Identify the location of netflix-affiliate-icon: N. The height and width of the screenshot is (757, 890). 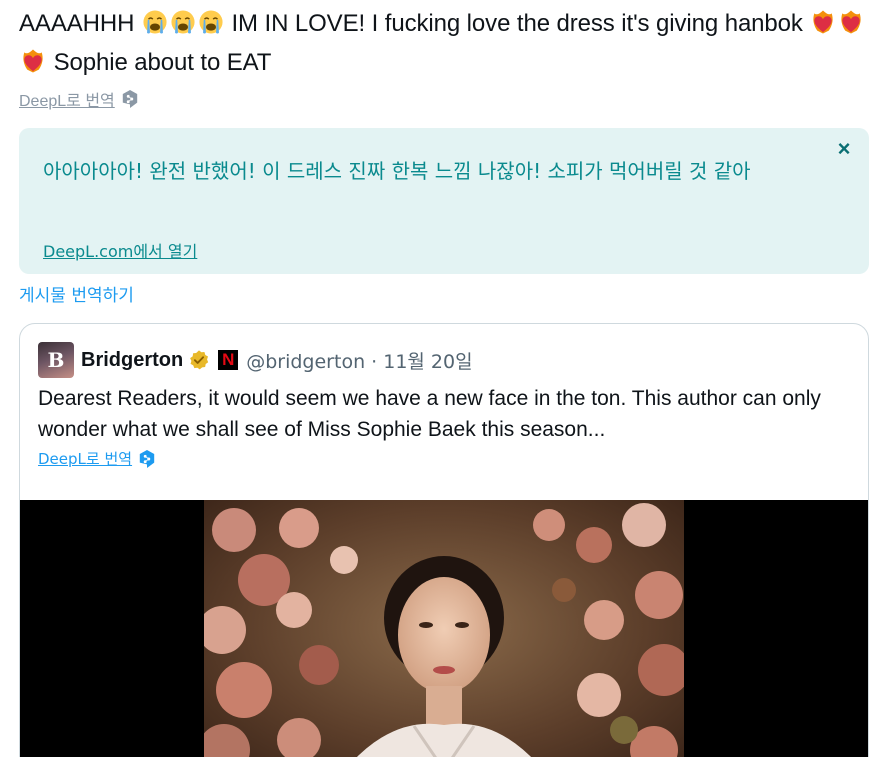
(228, 360).